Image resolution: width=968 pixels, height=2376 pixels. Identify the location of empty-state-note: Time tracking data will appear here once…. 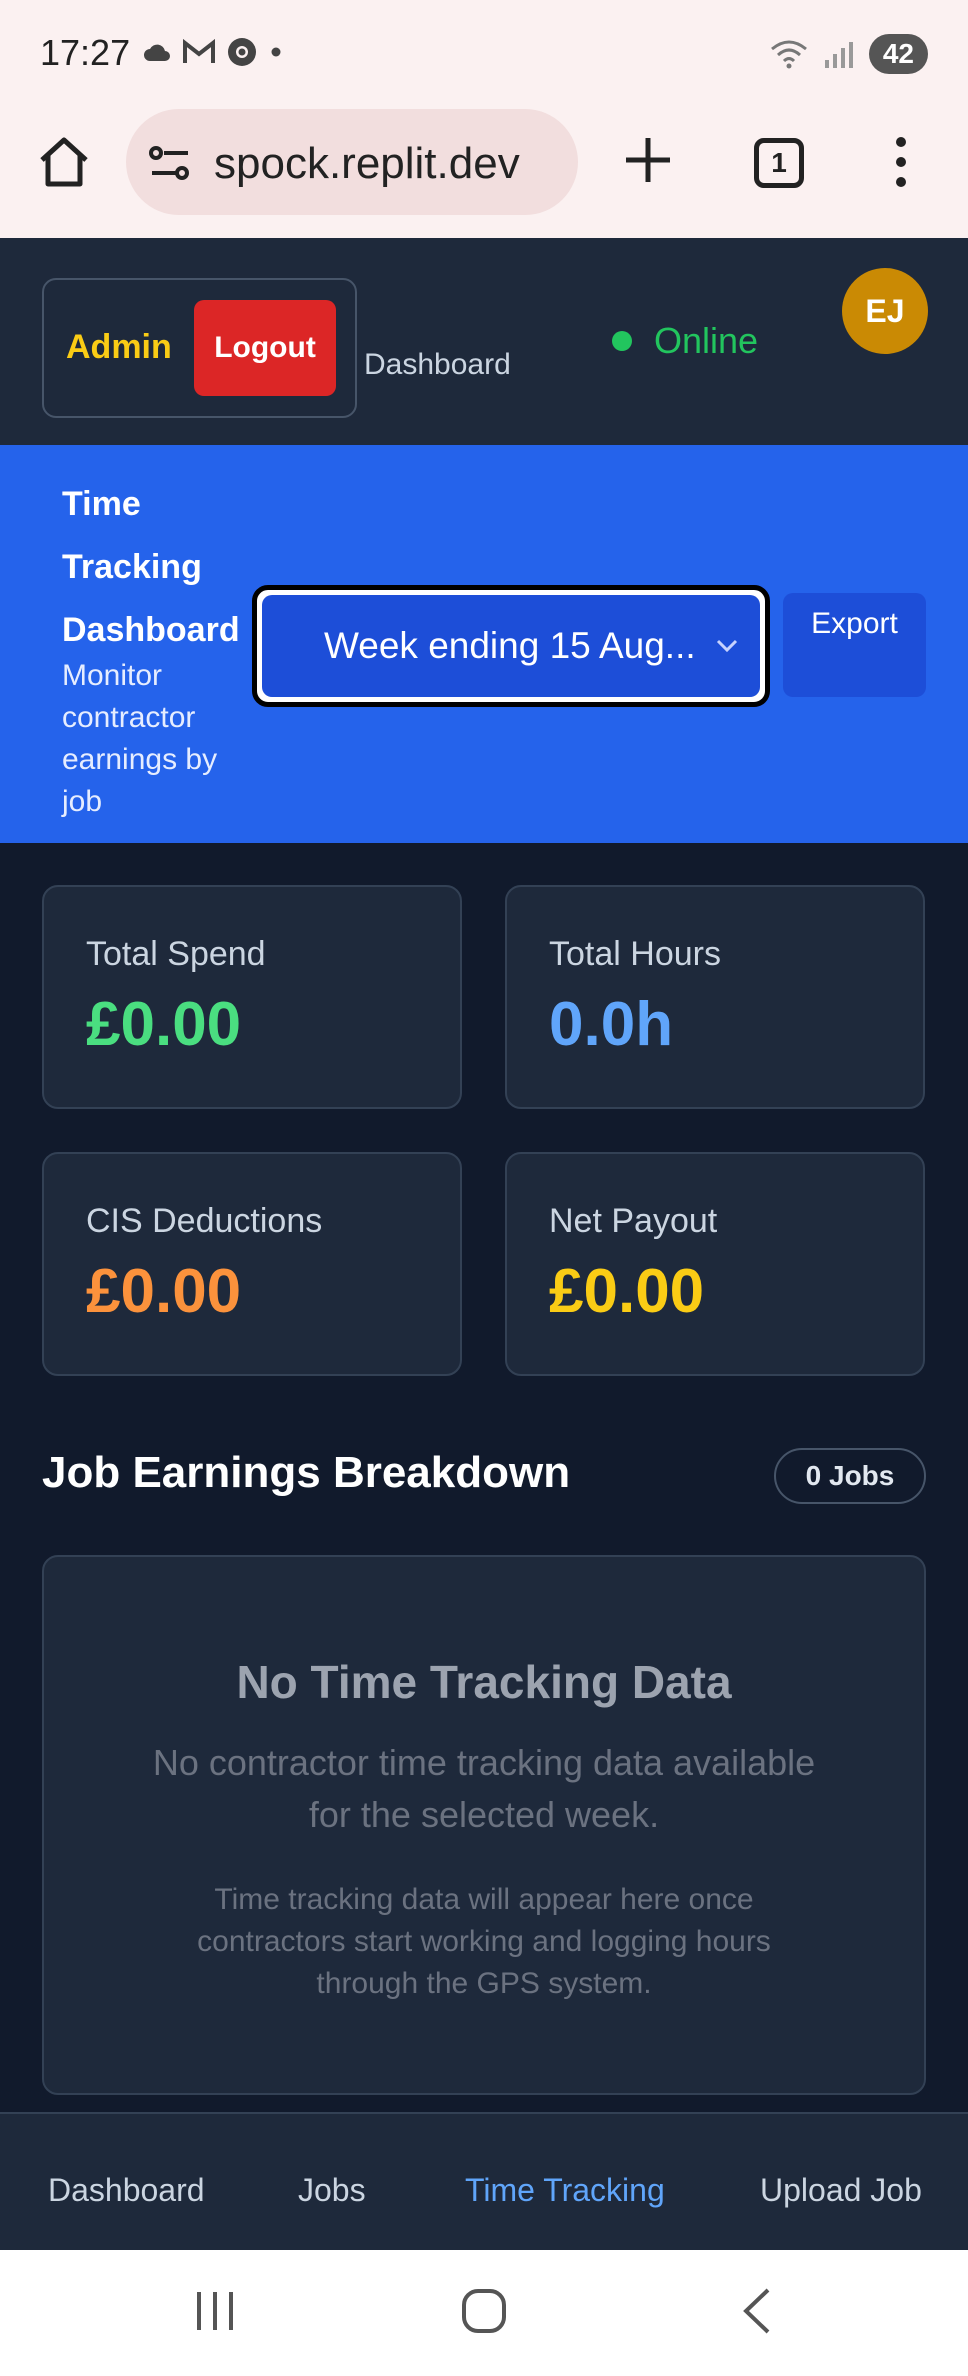
(484, 1941).